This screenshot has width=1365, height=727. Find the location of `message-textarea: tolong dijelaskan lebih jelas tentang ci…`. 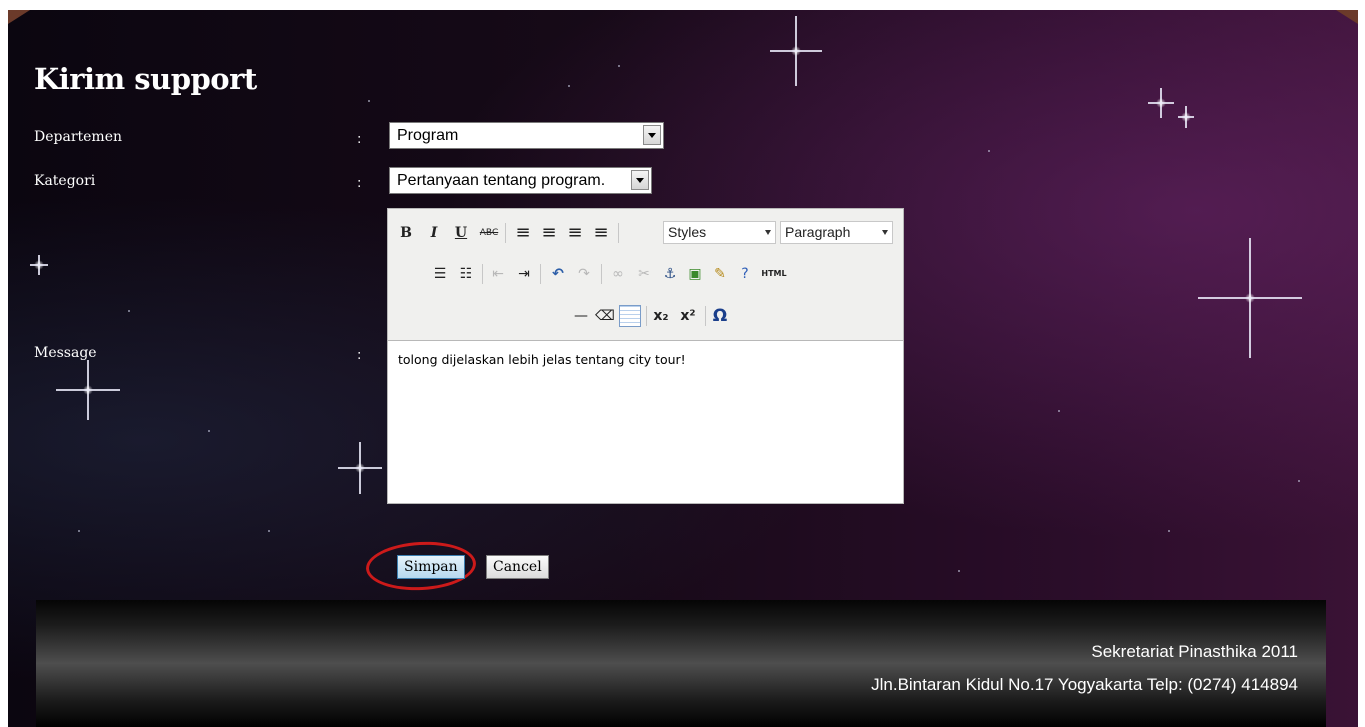

message-textarea: tolong dijelaskan lebih jelas tentang ci… is located at coordinates (645, 421).